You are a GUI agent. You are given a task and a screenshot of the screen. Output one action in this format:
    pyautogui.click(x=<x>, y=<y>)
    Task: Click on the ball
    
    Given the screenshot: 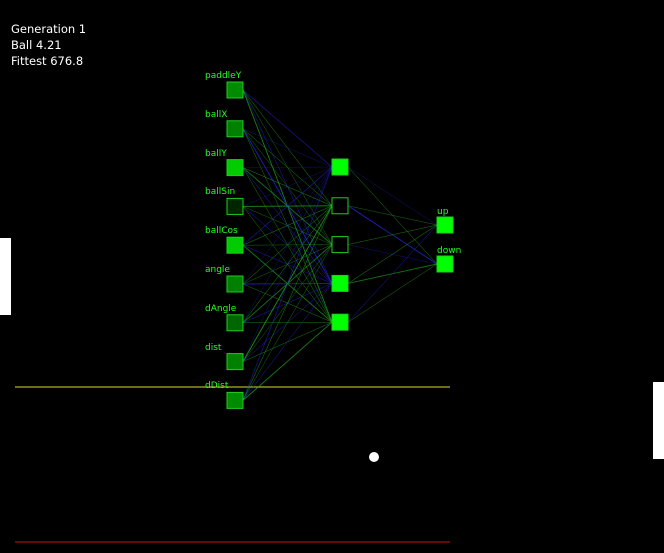 What is the action you would take?
    pyautogui.click(x=374, y=457)
    